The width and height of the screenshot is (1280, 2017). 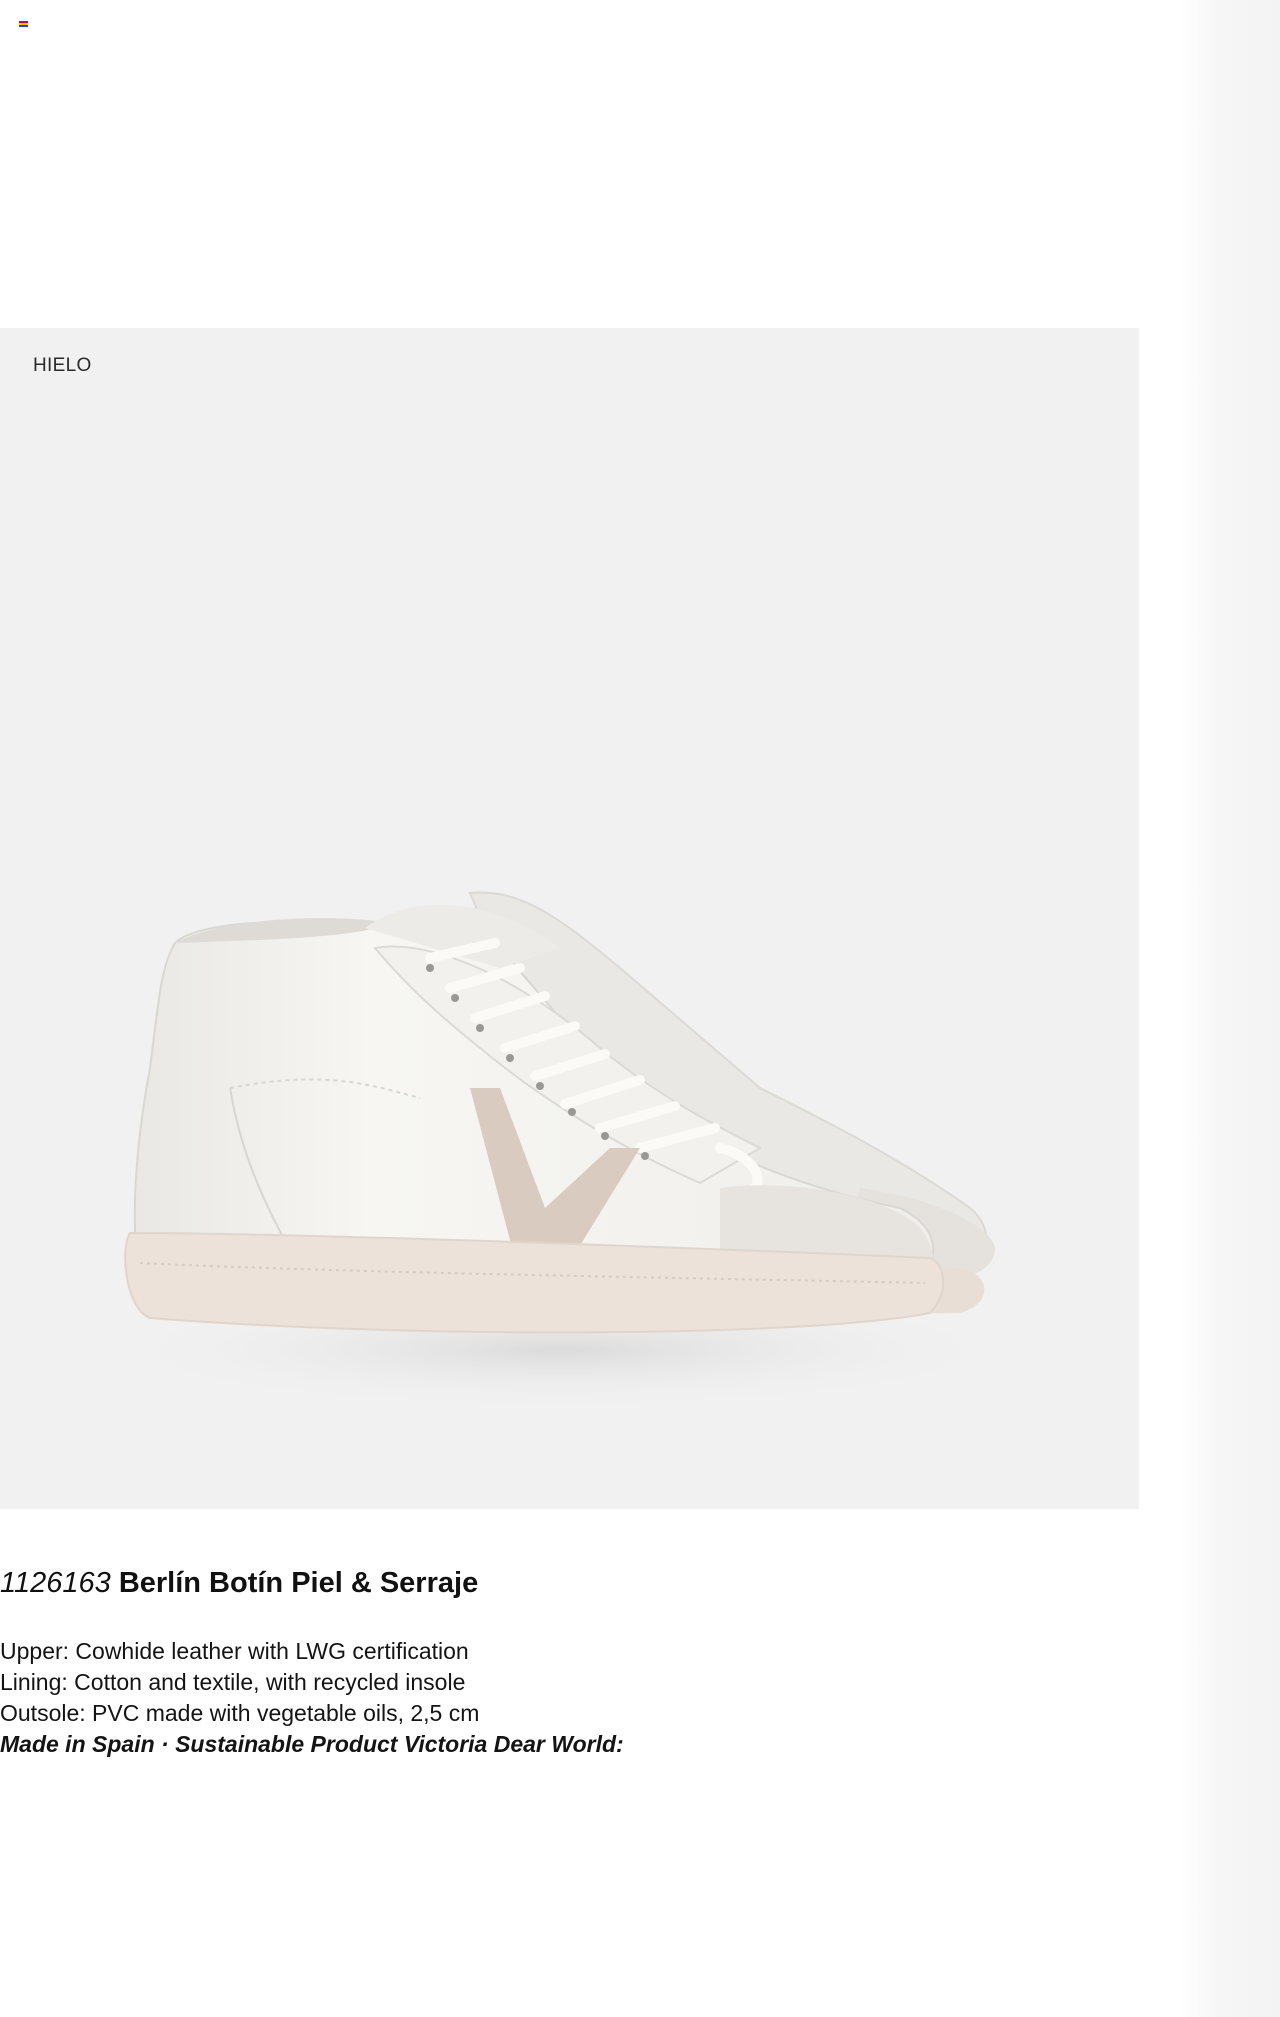 I want to click on product-name: Berlín Botín Piel & Serraje, so click(x=298, y=1583).